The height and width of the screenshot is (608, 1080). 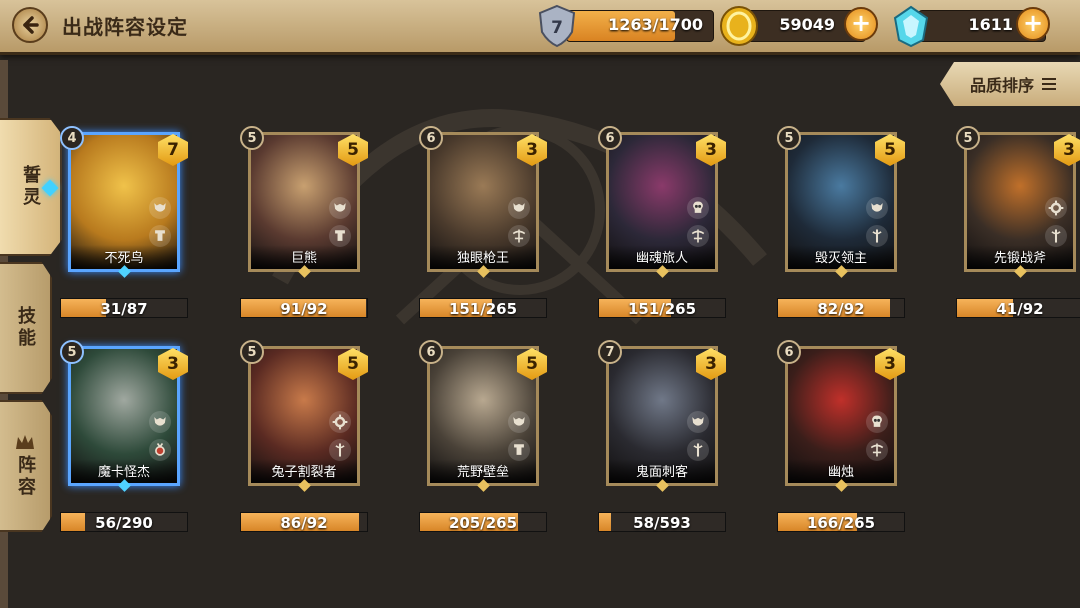 I want to click on shard-progress-bar: 41/92, so click(x=1018, y=308).